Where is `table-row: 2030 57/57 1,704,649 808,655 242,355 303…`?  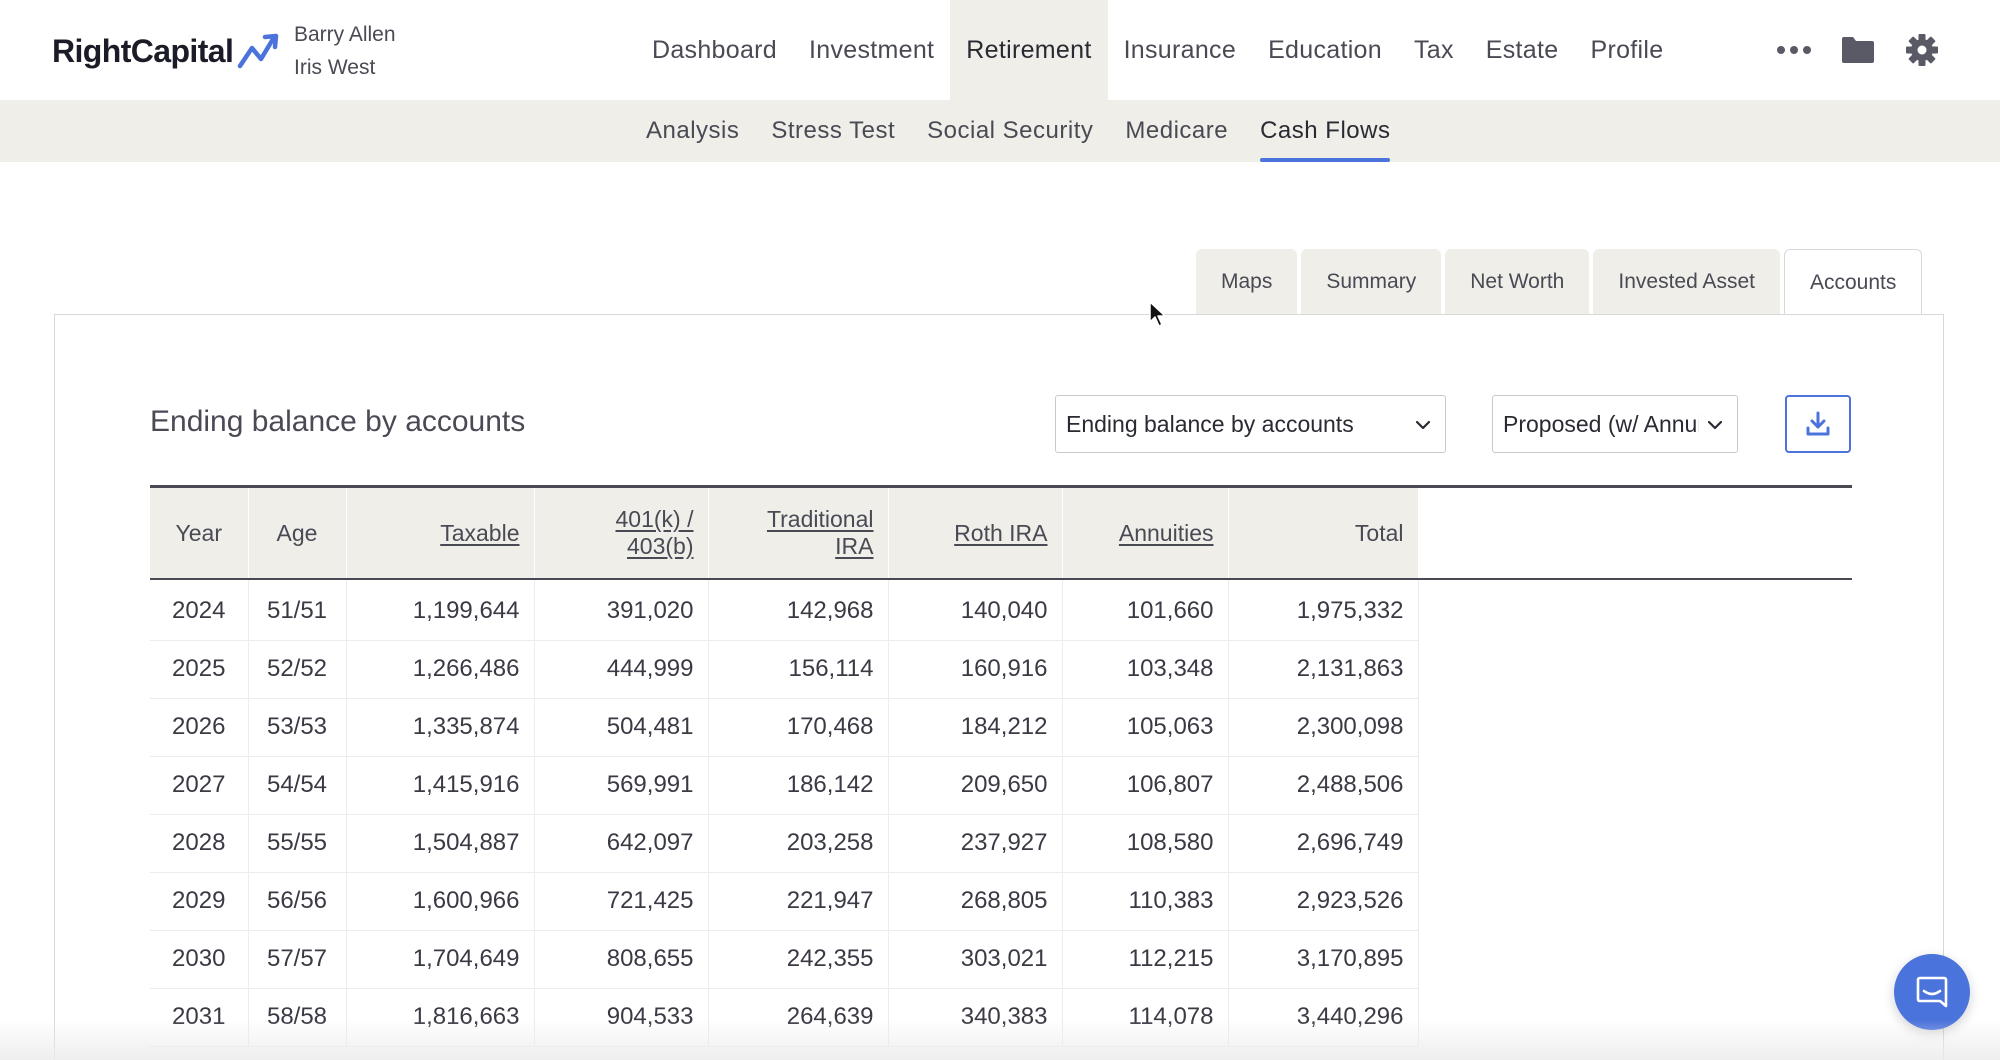
table-row: 2030 57/57 1,704,649 808,655 242,355 303… is located at coordinates (784, 959).